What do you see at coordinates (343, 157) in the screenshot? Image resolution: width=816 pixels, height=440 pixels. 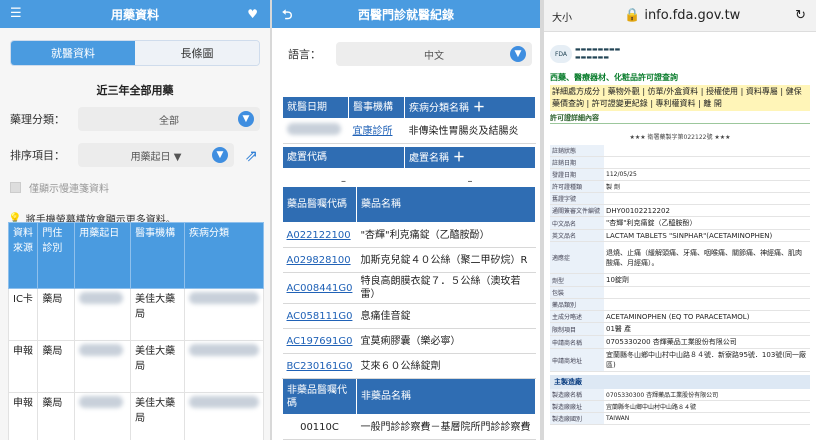 I see `col-proc-code: 處置代碼` at bounding box center [343, 157].